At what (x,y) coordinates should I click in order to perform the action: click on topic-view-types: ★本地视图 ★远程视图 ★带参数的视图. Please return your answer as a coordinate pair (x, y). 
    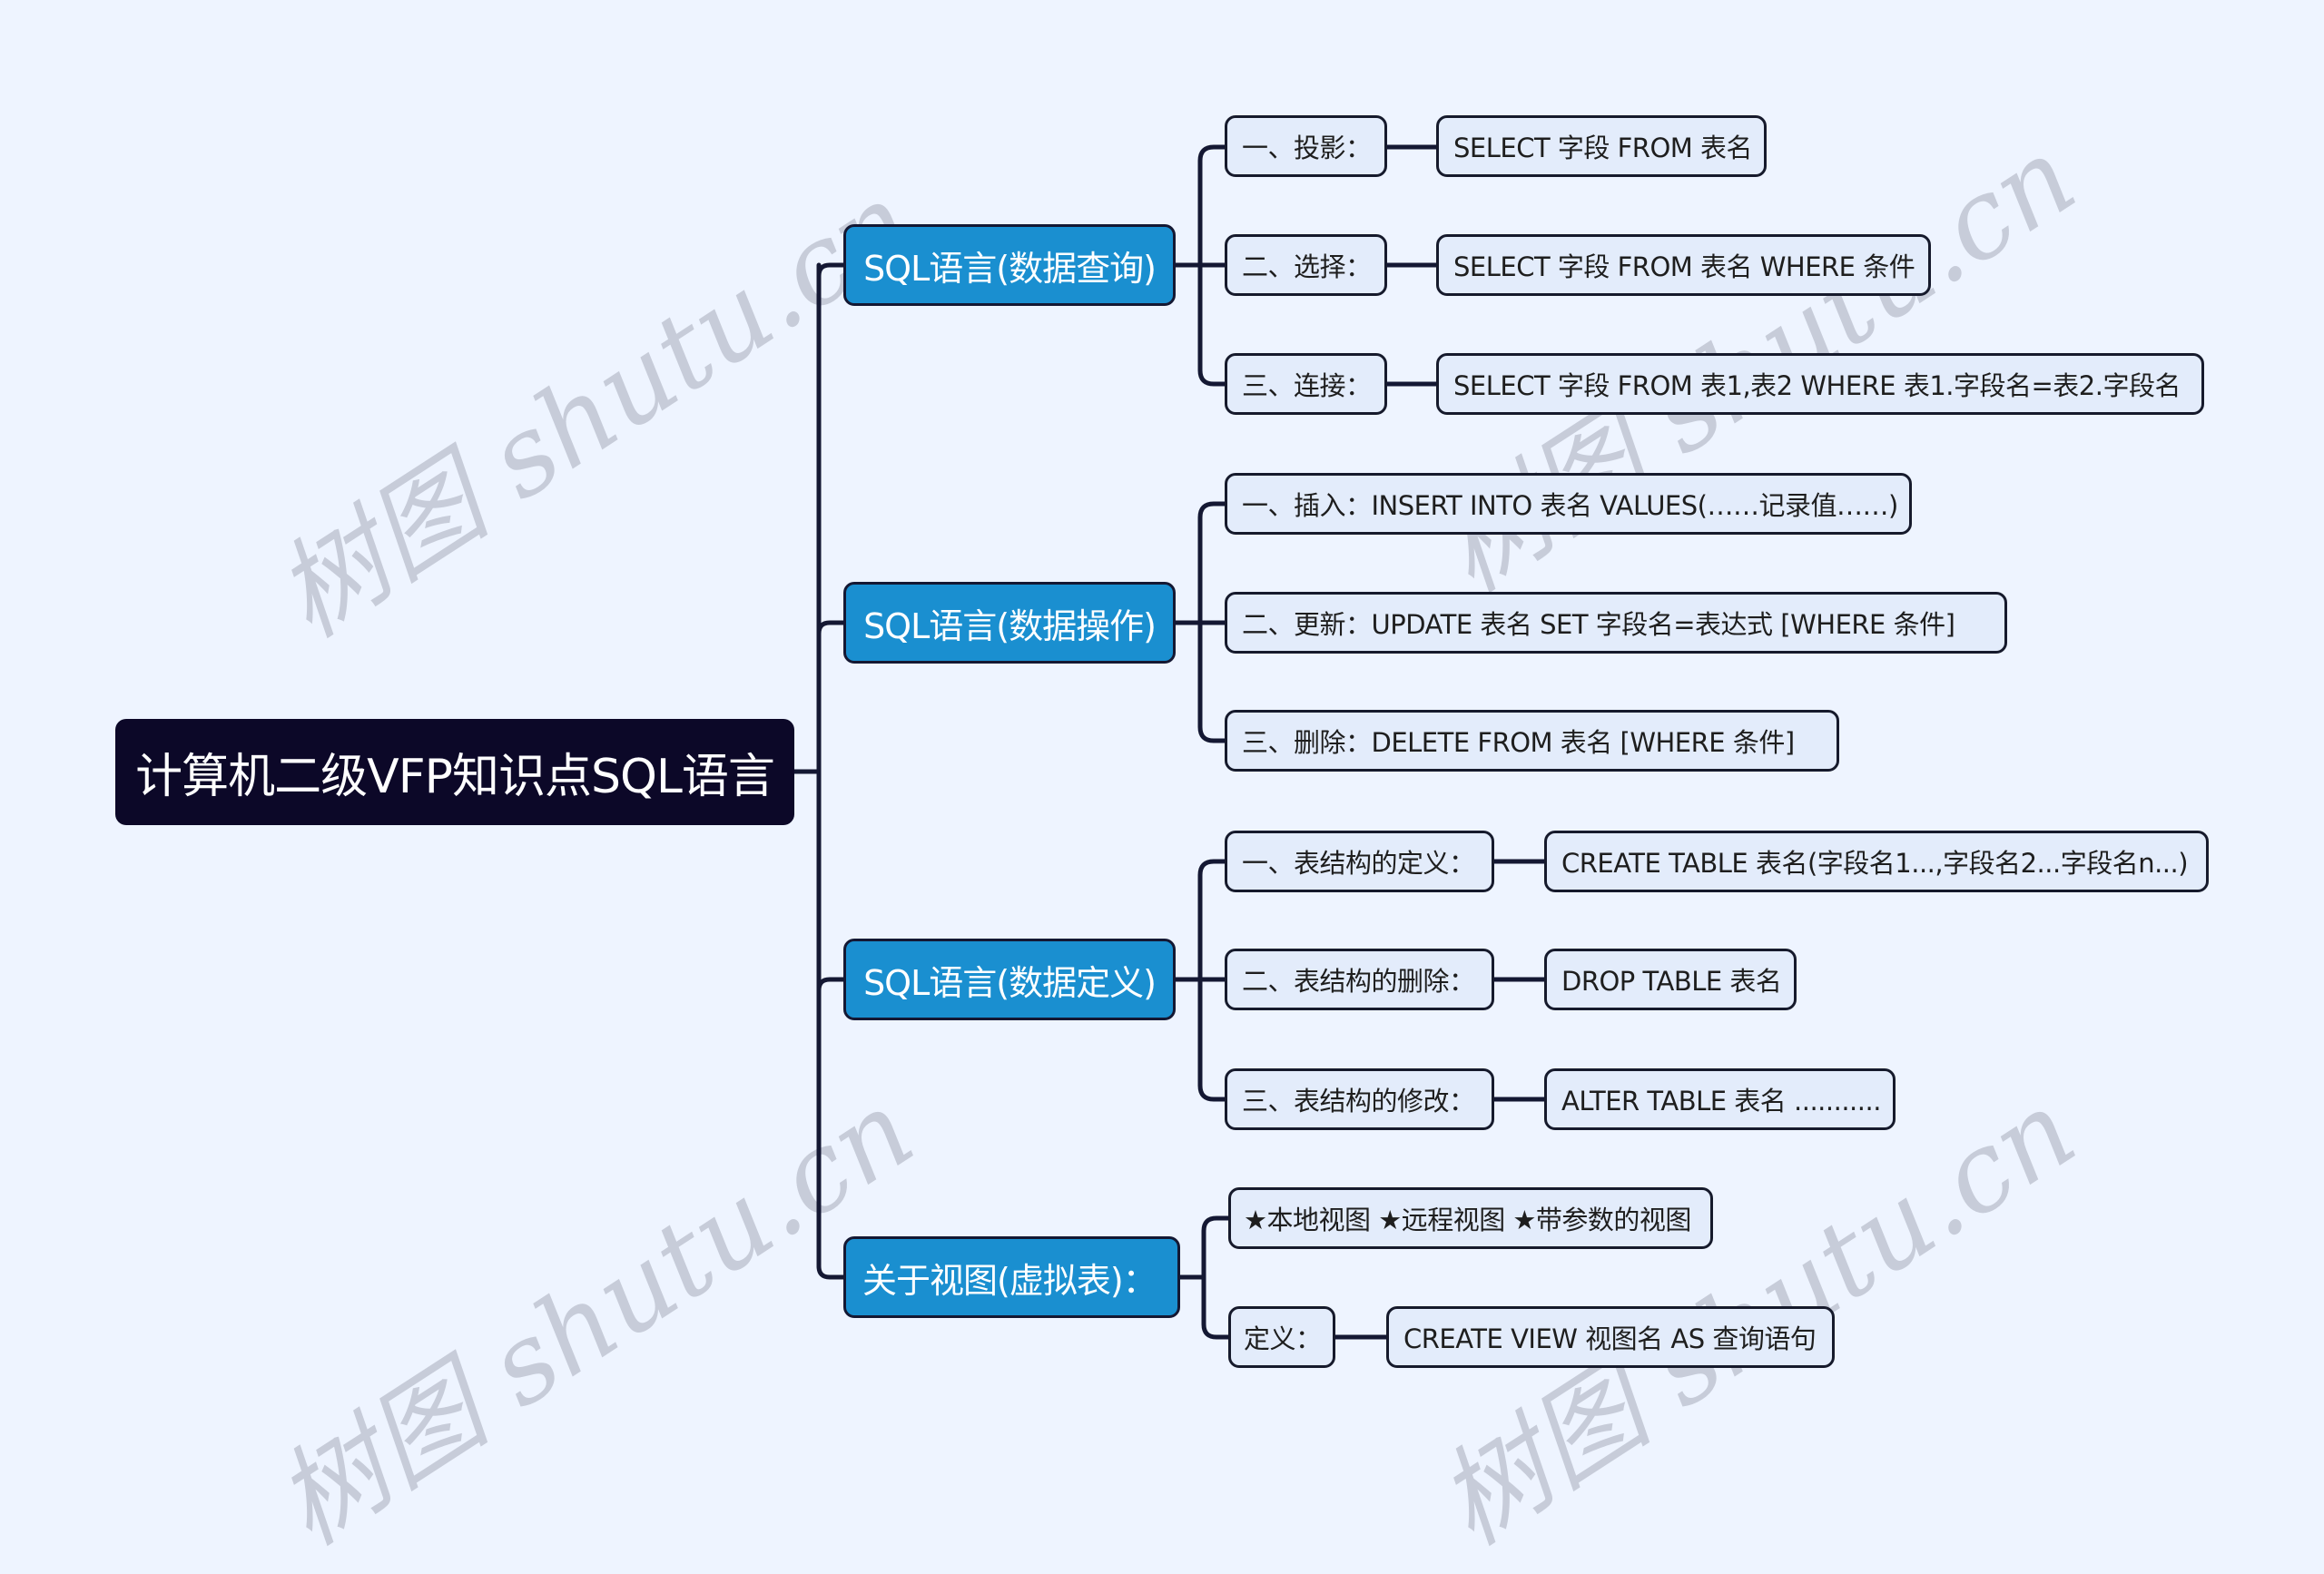
    Looking at the image, I should click on (1470, 1218).